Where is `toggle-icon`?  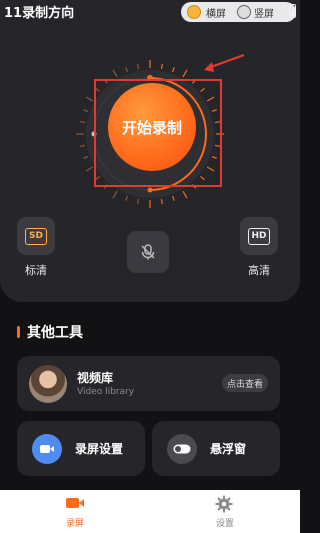 toggle-icon is located at coordinates (182, 449).